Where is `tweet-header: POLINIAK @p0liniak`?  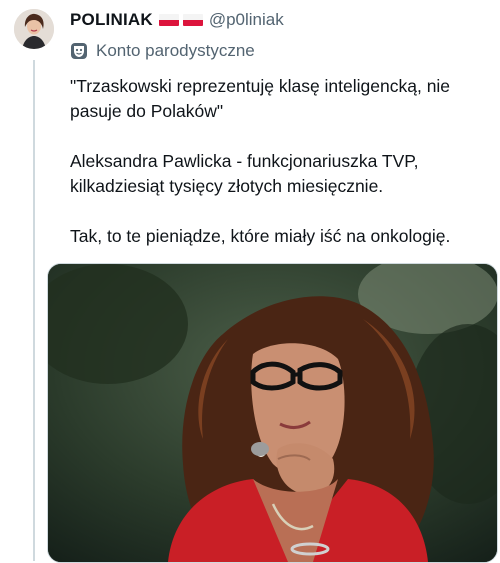
tweet-header: POLINIAK @p0liniak is located at coordinates (177, 20).